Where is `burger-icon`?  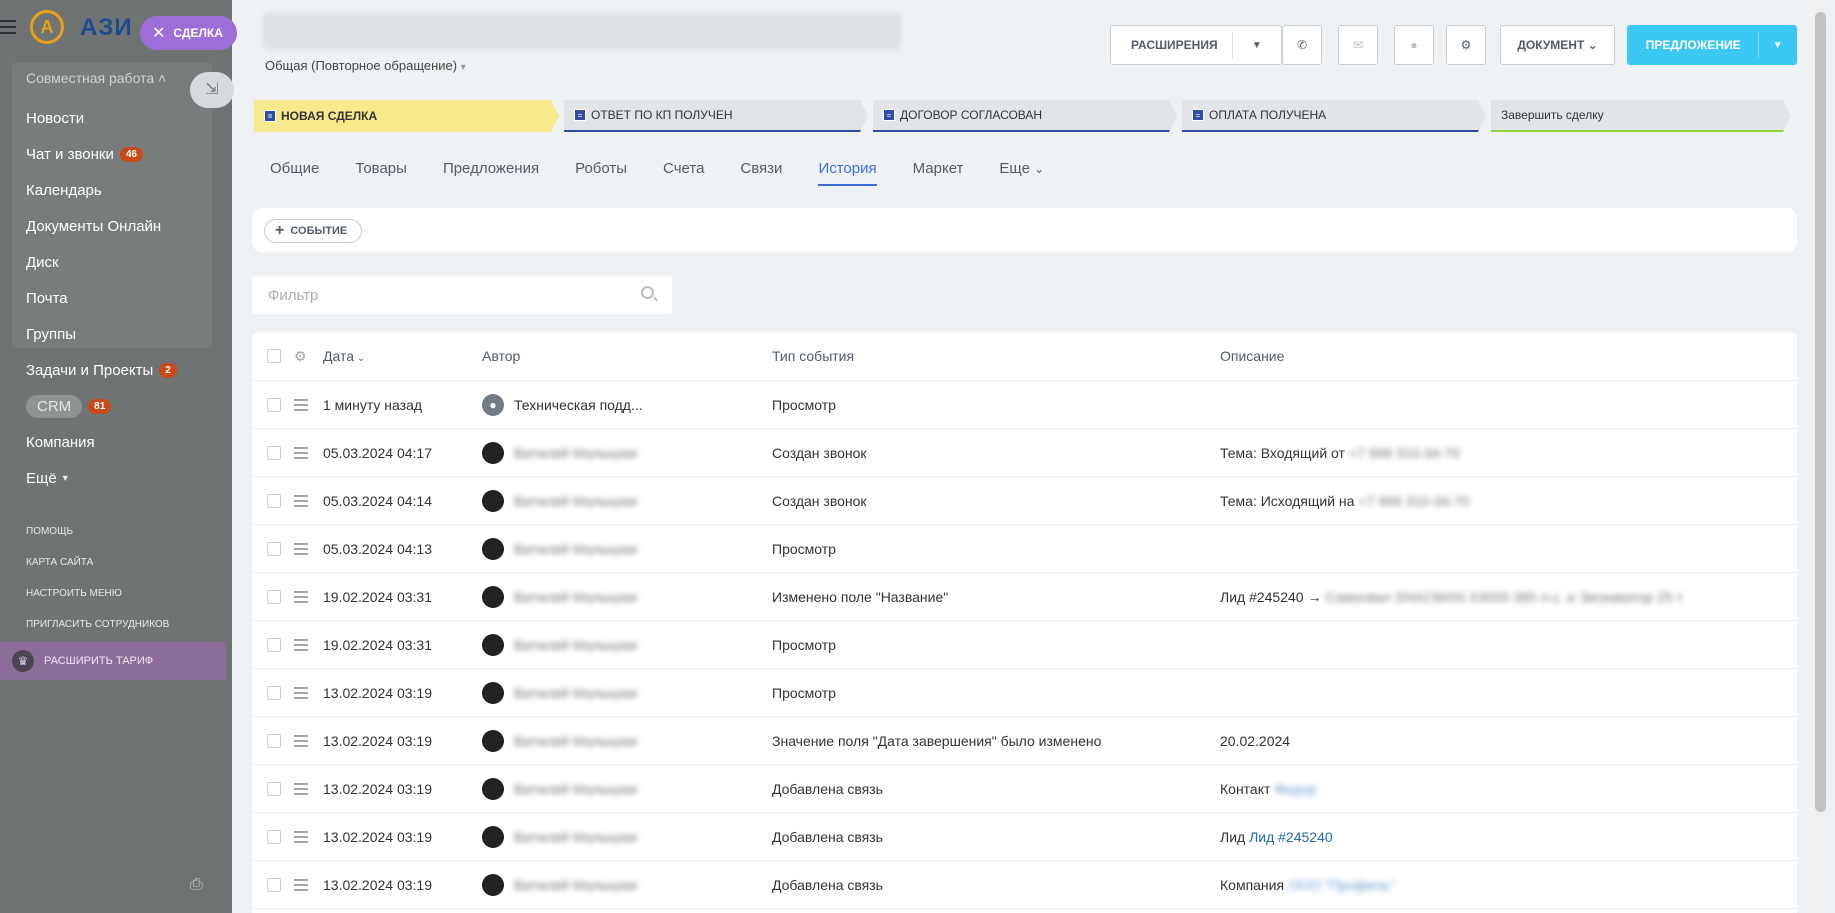
burger-icon is located at coordinates (8, 27).